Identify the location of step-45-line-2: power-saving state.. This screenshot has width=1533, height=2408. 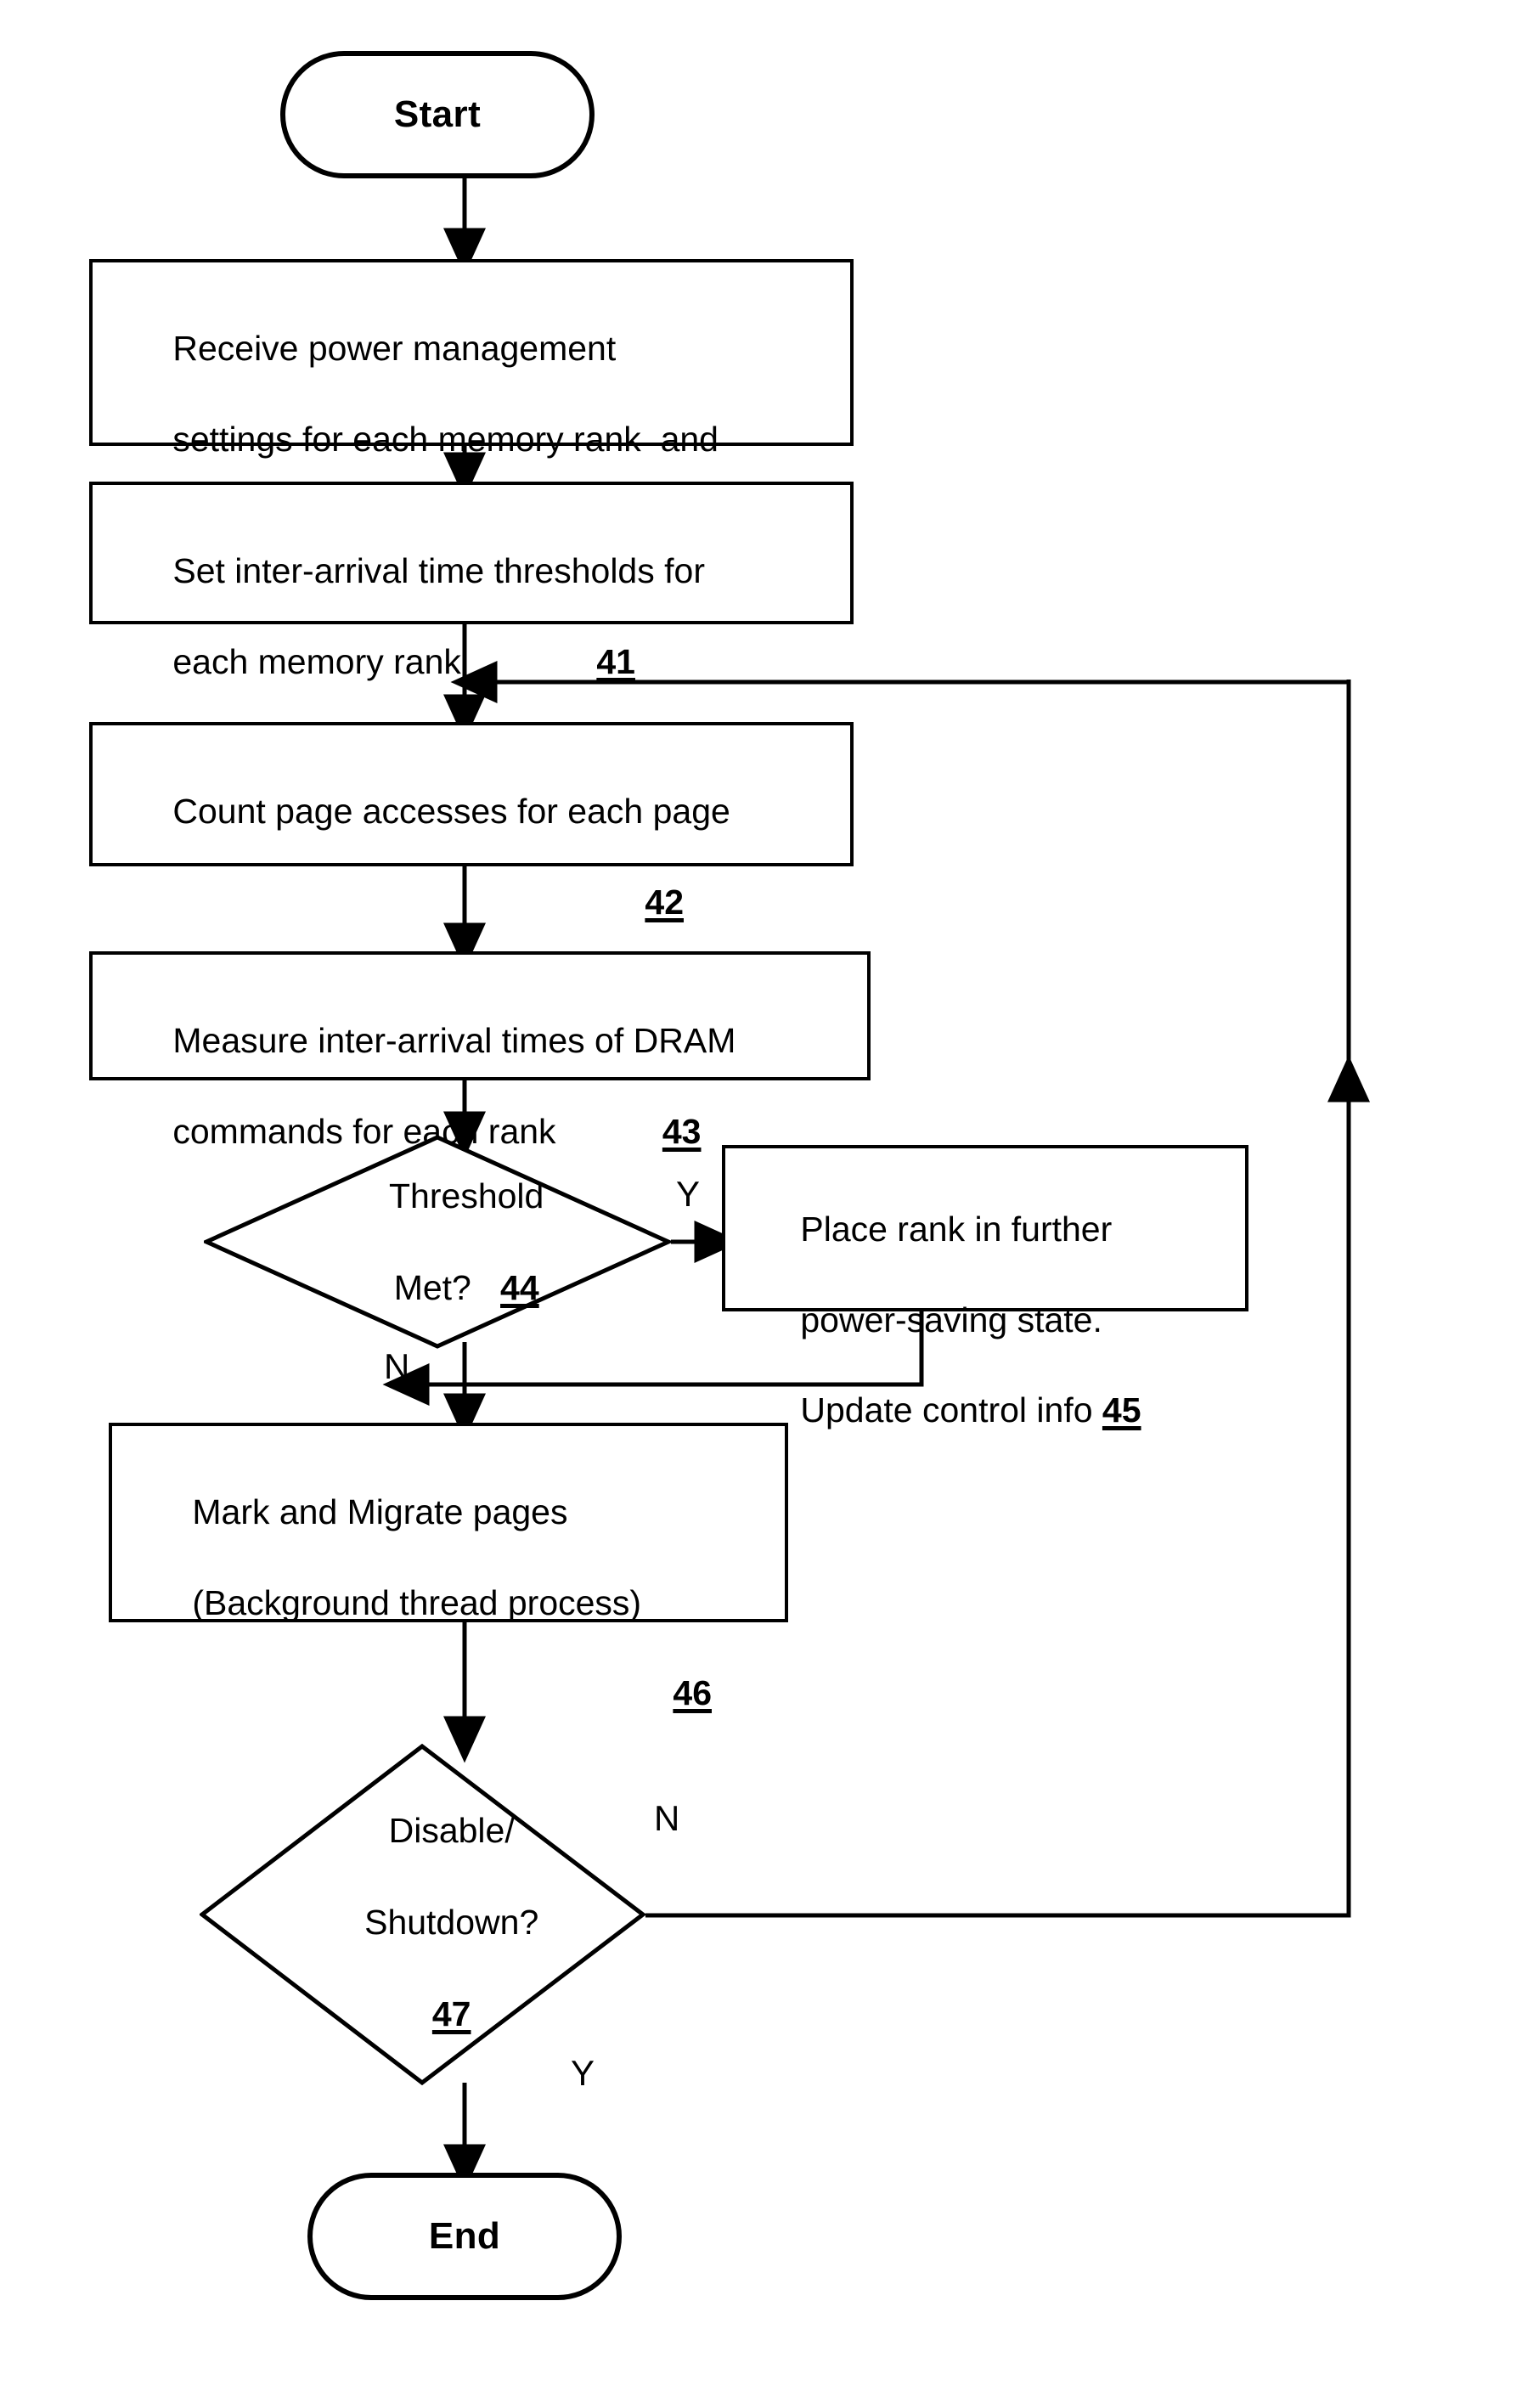
(951, 1320).